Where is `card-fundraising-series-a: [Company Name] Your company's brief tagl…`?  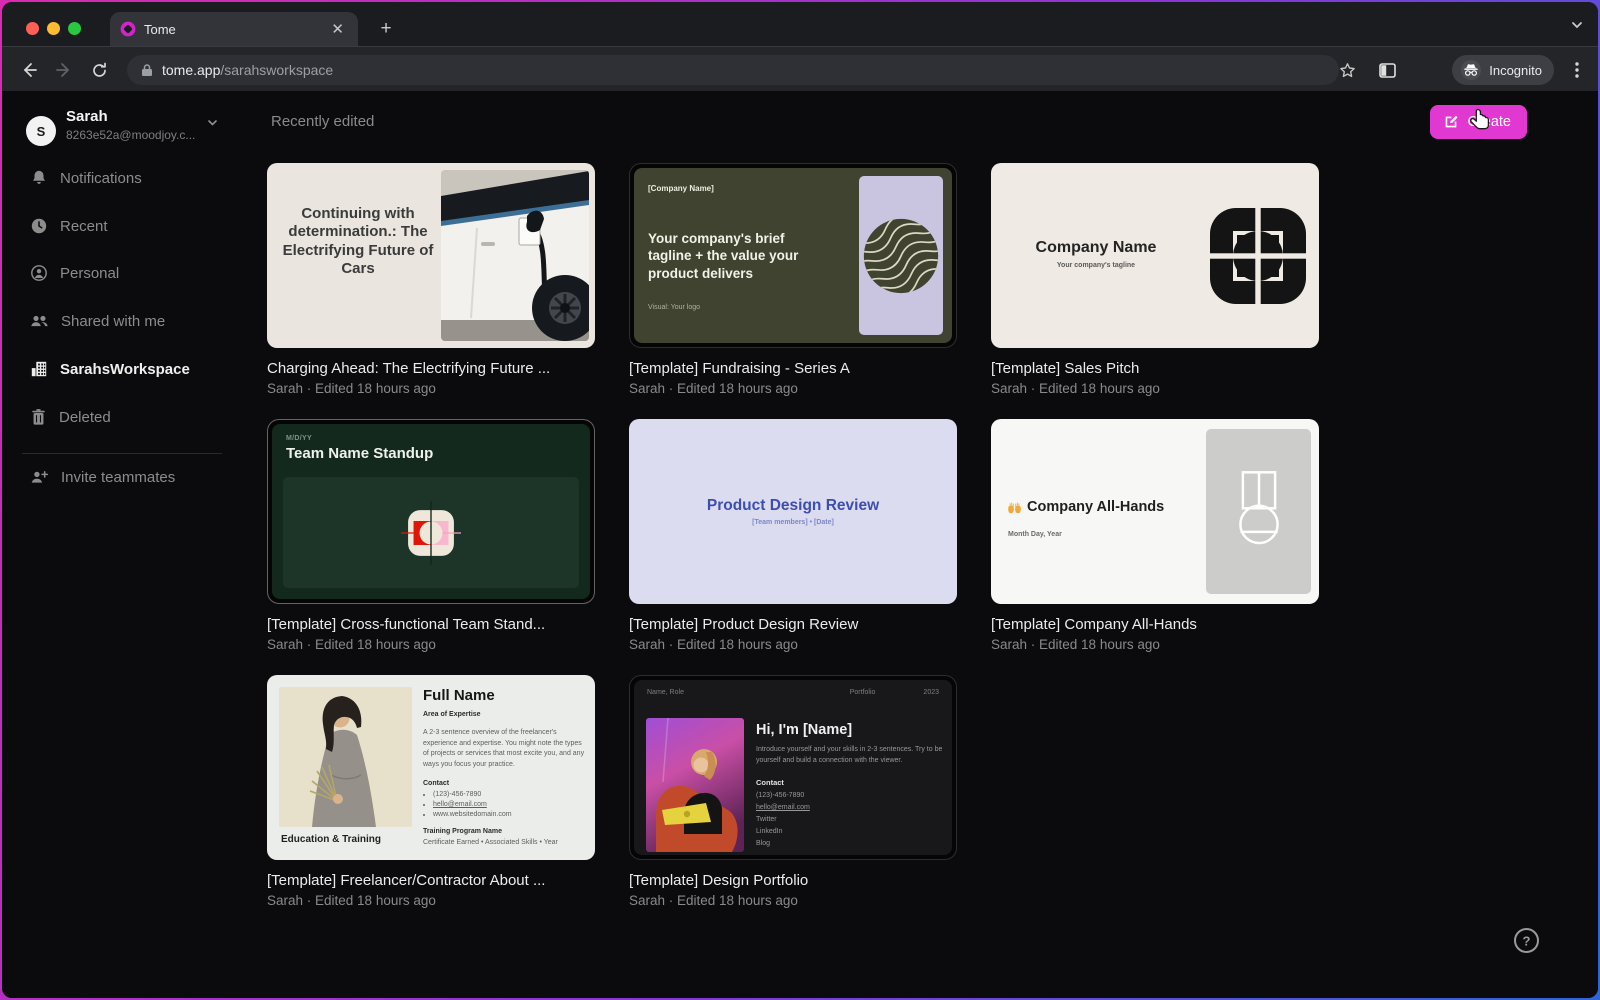 card-fundraising-series-a: [Company Name] Your company's brief tagl… is located at coordinates (793, 279).